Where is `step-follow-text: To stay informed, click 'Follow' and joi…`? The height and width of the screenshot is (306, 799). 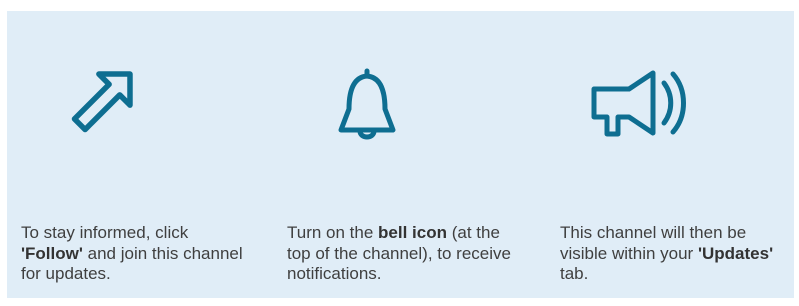 step-follow-text: To stay informed, click 'Follow' and joi… is located at coordinates (132, 253).